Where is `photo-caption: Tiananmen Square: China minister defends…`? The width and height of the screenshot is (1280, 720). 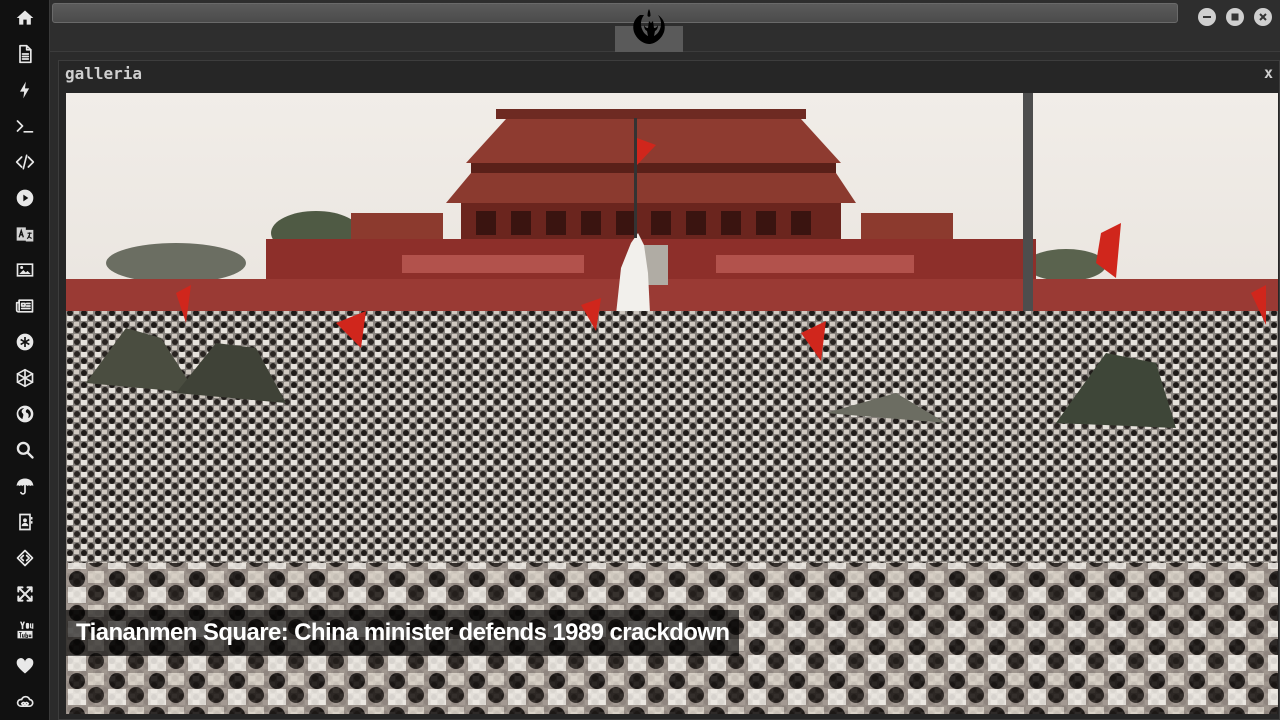
photo-caption: Tiananmen Square: China minister defends… is located at coordinates (403, 633).